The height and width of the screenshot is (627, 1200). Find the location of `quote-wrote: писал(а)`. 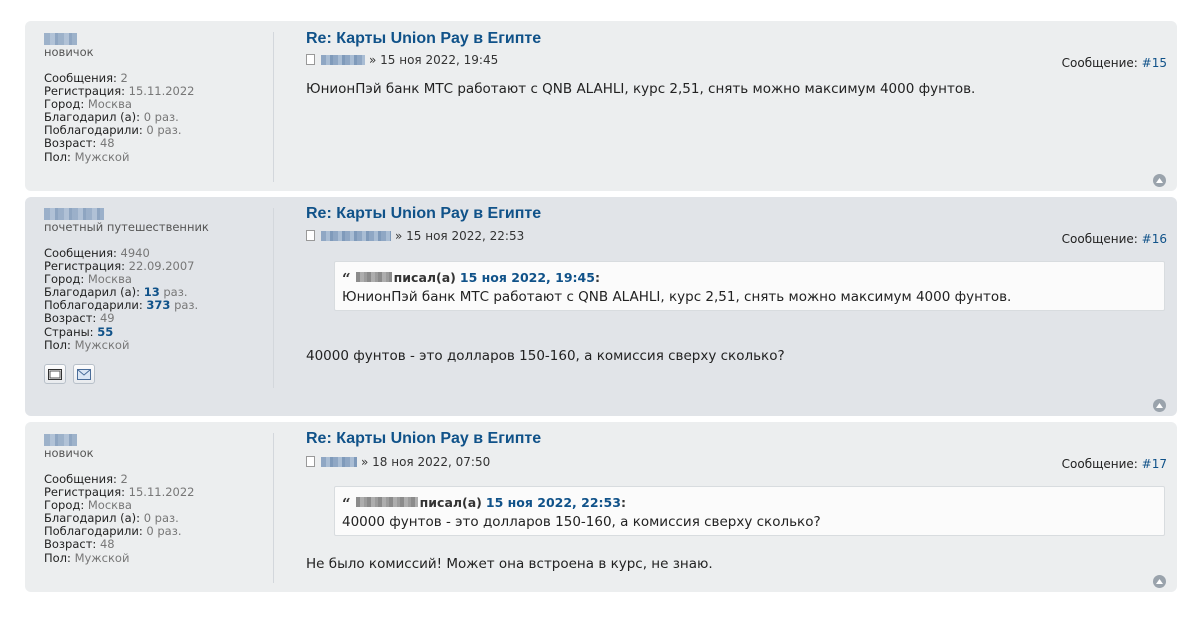

quote-wrote: писал(а) is located at coordinates (450, 502).